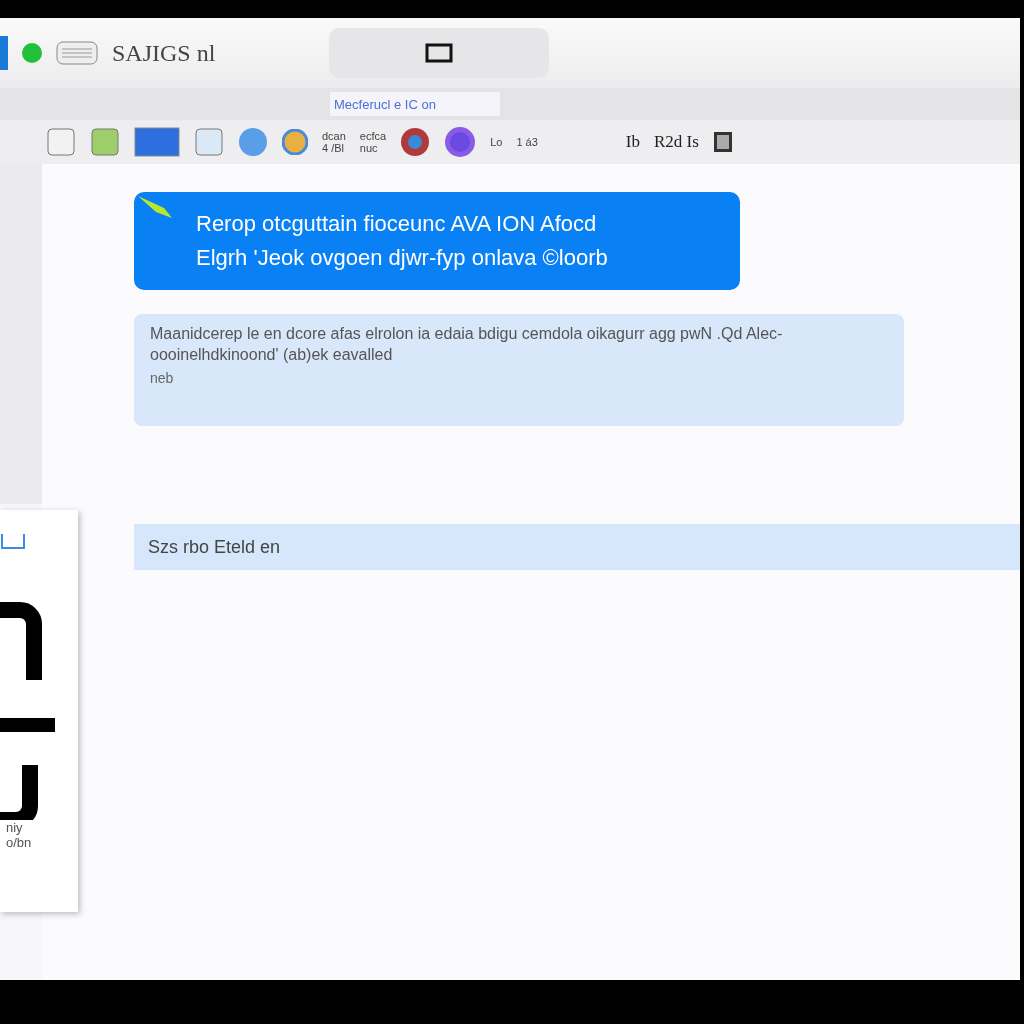  I want to click on message-text: Elgrh 'Jeok ovgoen djwr-fyp onlava ©loorb, so click(402, 258).